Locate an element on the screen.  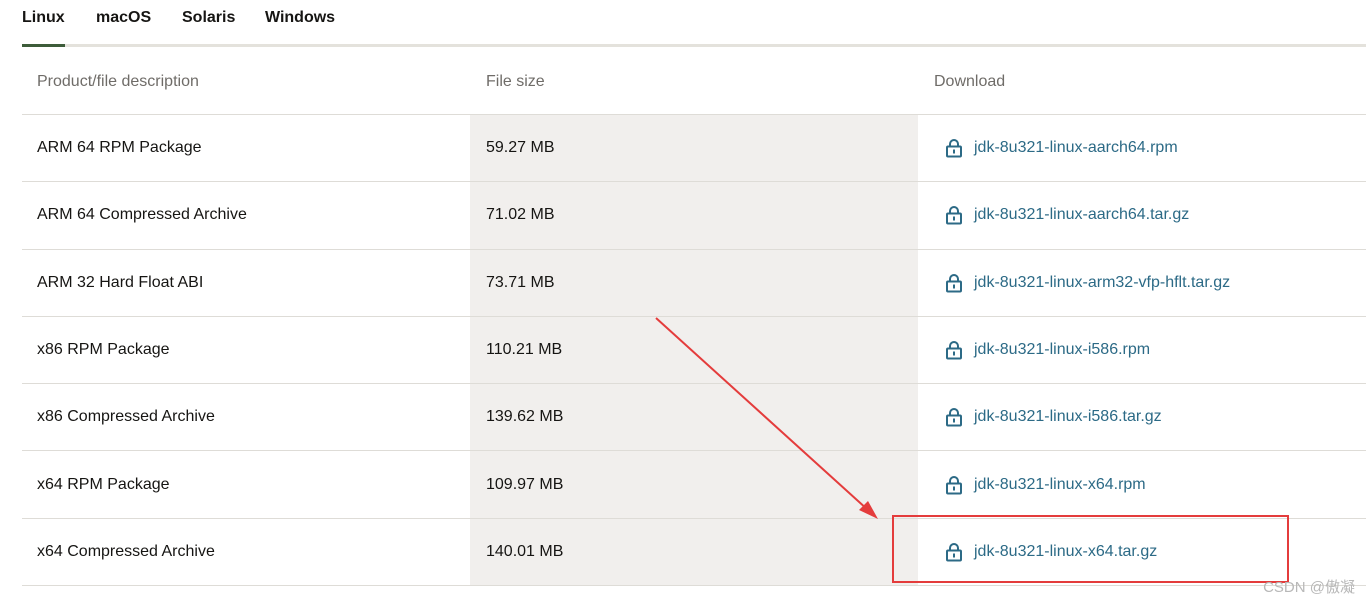
header-description: Product/file description is located at coordinates (118, 81).